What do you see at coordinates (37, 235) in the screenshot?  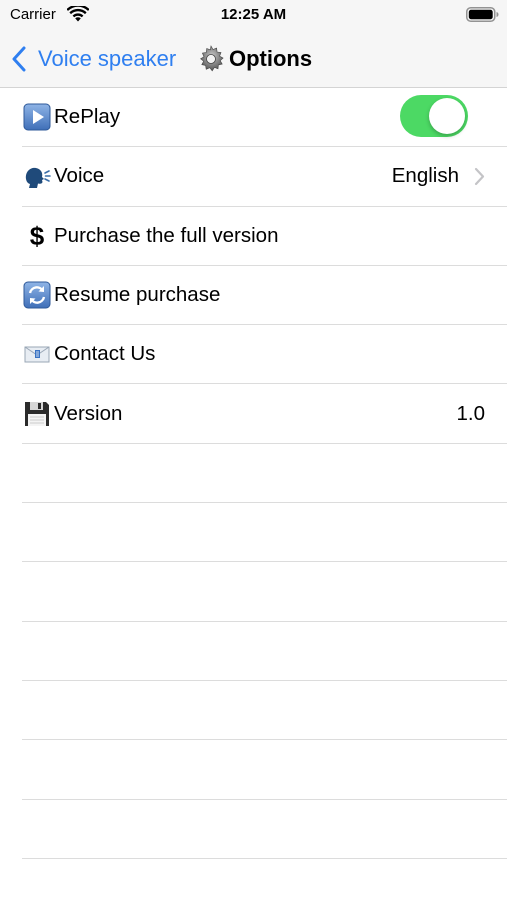 I see `dollar-sign-icon: $` at bounding box center [37, 235].